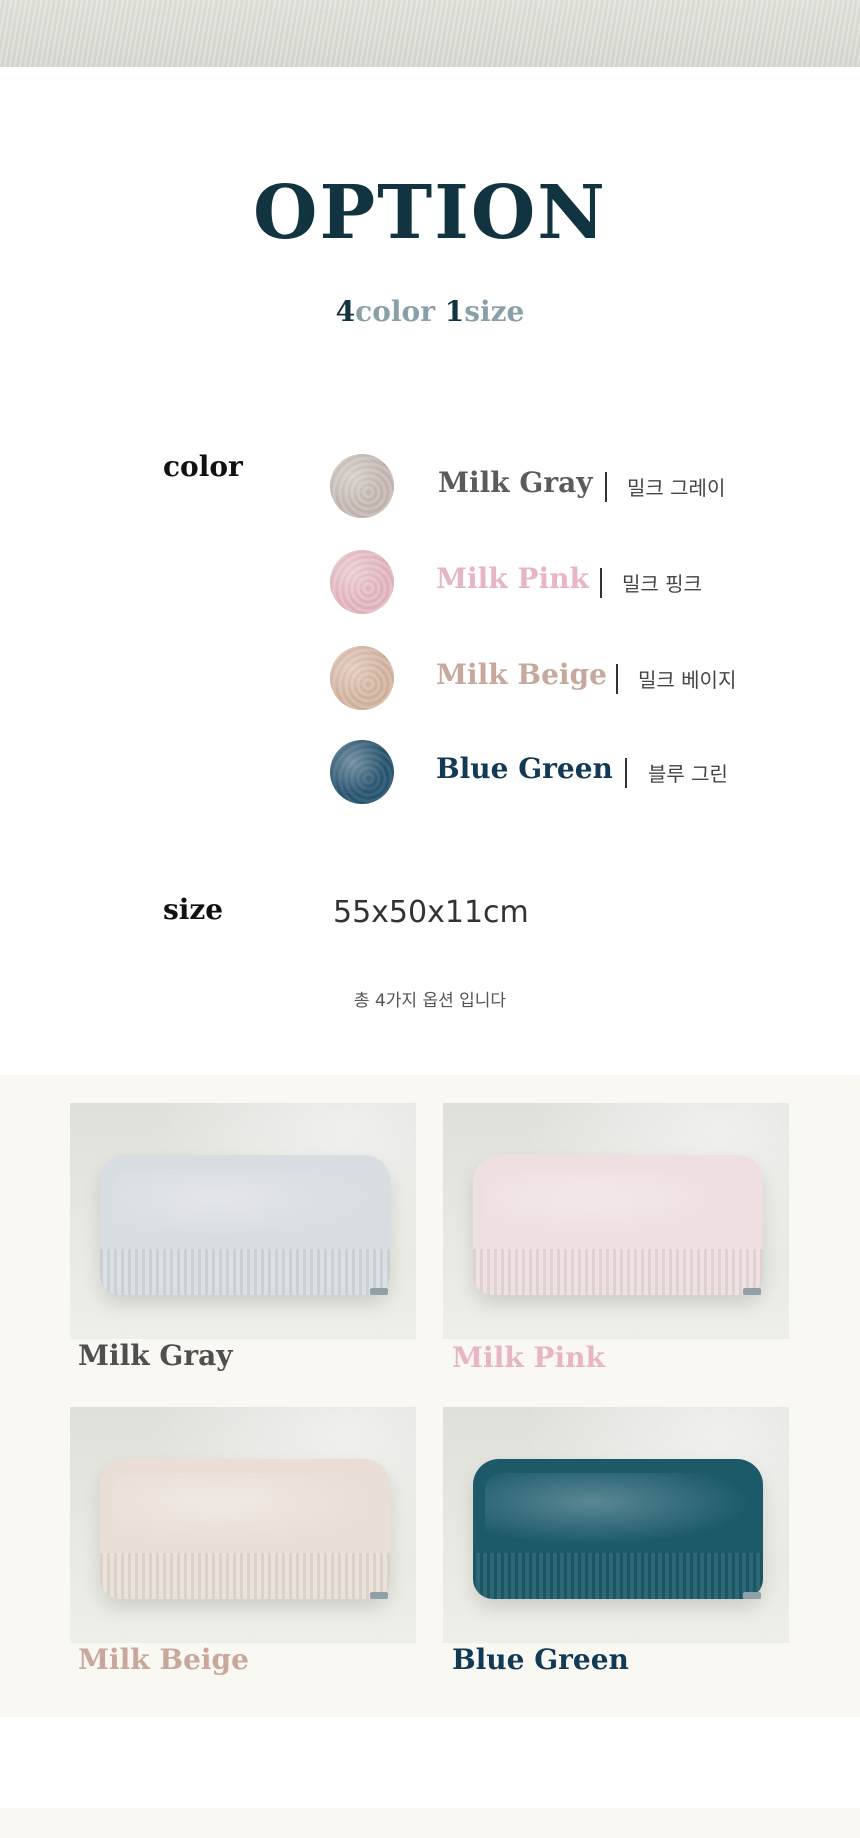  I want to click on photo-milk-pink, so click(616, 1221).